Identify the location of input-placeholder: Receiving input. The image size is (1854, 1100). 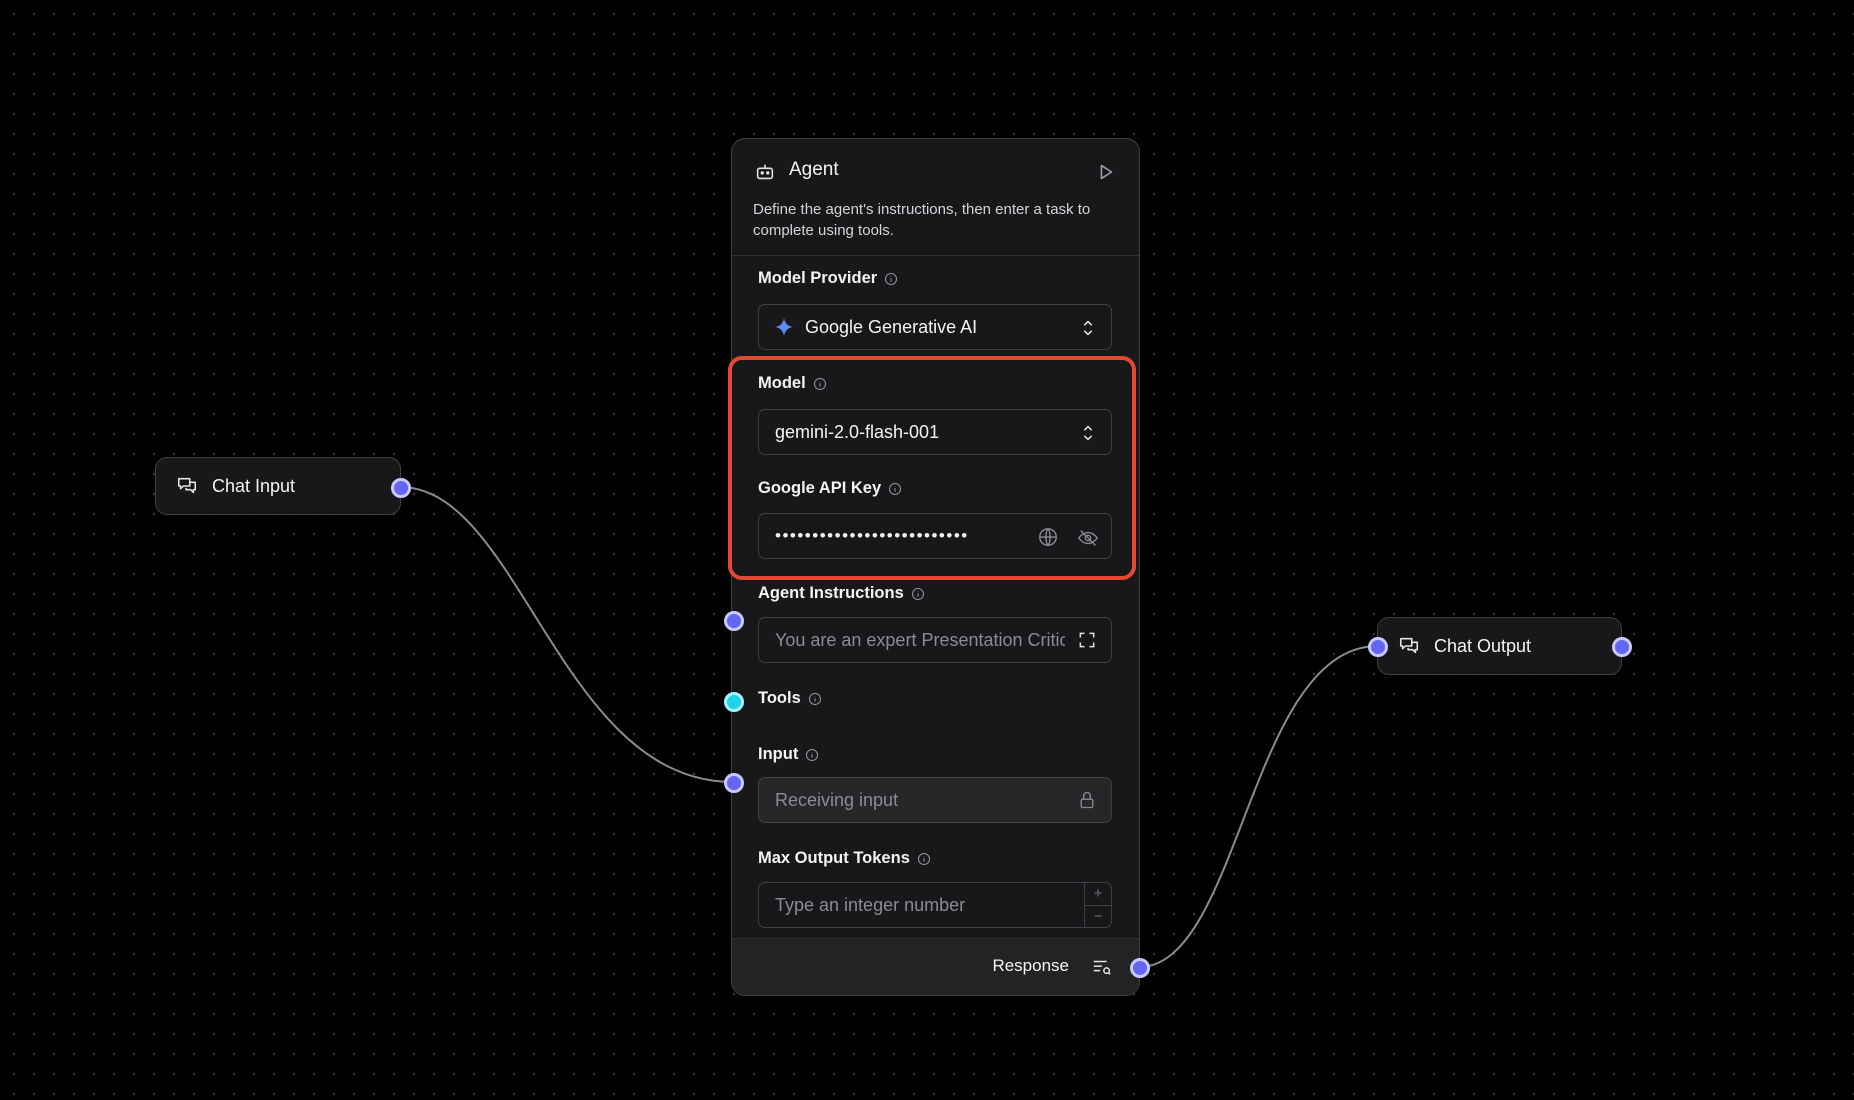
(837, 799).